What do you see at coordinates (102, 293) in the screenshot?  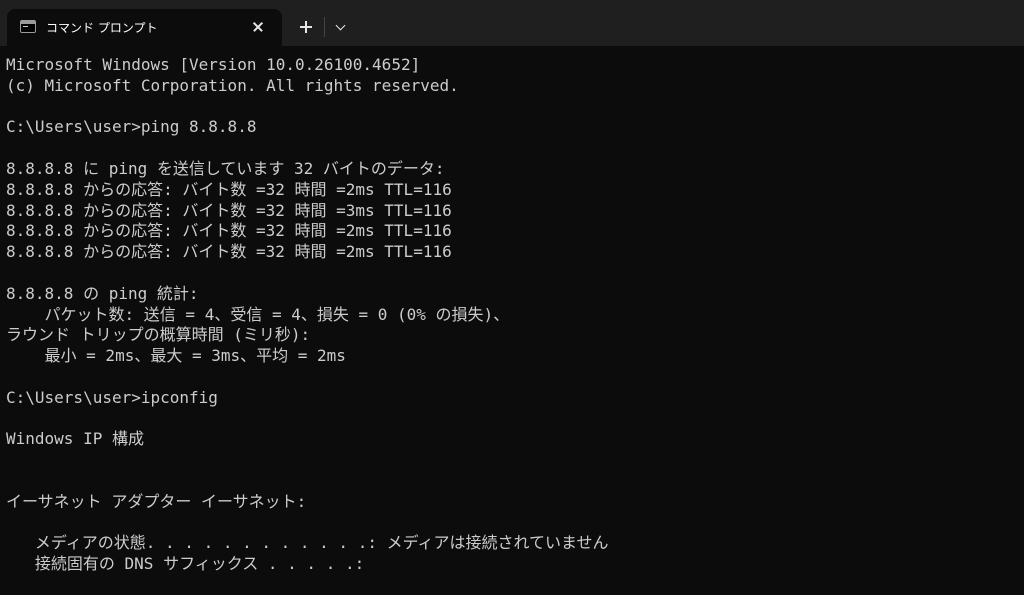 I see `terminal-line: 8.8.8.8 の ping 統計:` at bounding box center [102, 293].